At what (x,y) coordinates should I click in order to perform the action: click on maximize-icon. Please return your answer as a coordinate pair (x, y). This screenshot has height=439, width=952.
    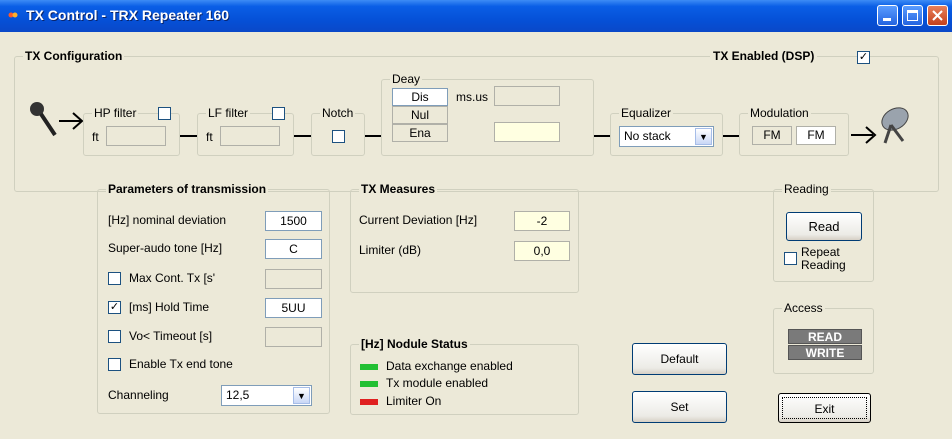
    Looking at the image, I should click on (912, 15).